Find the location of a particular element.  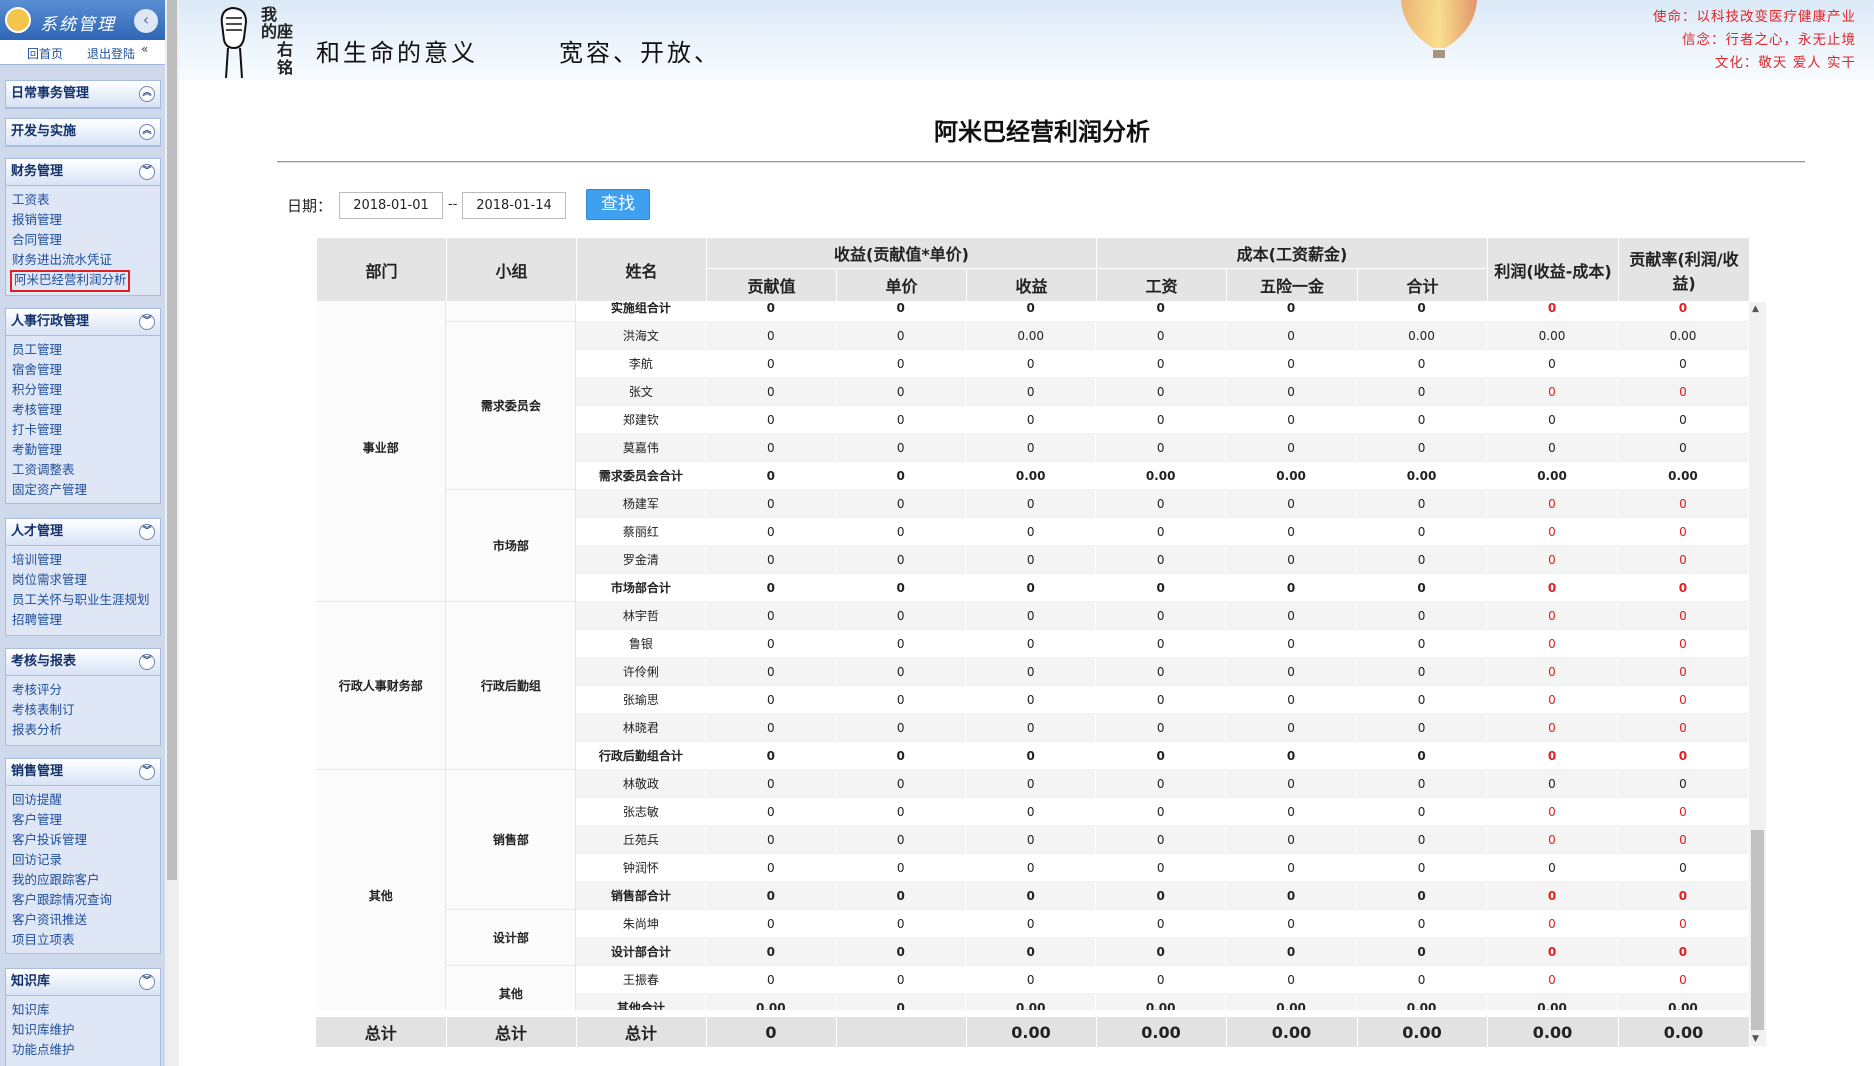

col-rate-header: 贡献率(利润/收益) is located at coordinates (1684, 269).